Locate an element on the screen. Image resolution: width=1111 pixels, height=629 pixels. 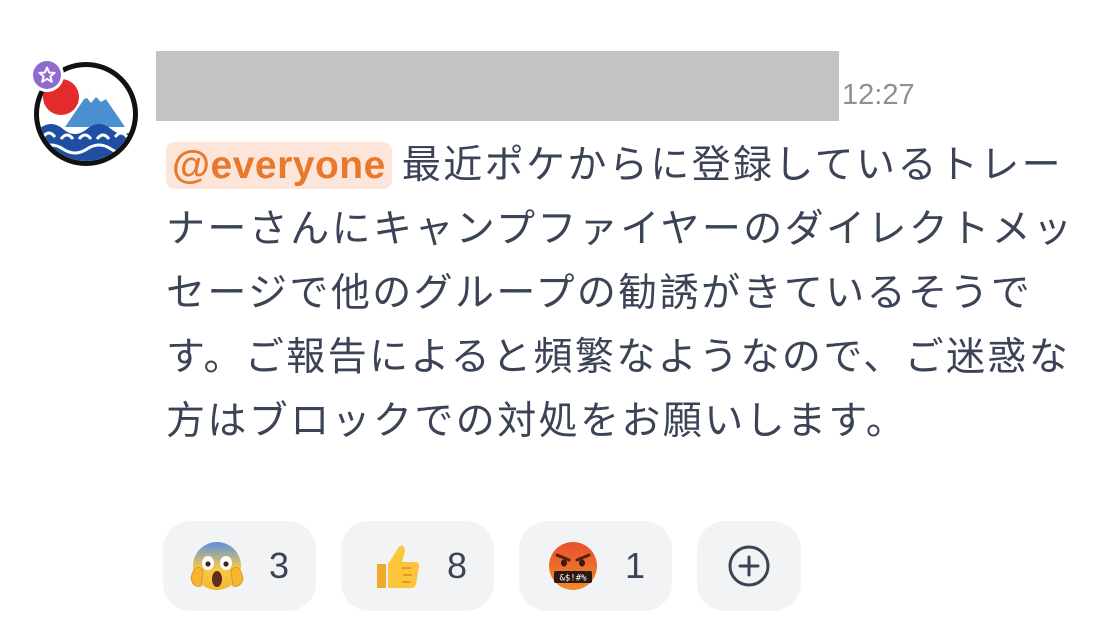
author-avatar is located at coordinates (85, 113).